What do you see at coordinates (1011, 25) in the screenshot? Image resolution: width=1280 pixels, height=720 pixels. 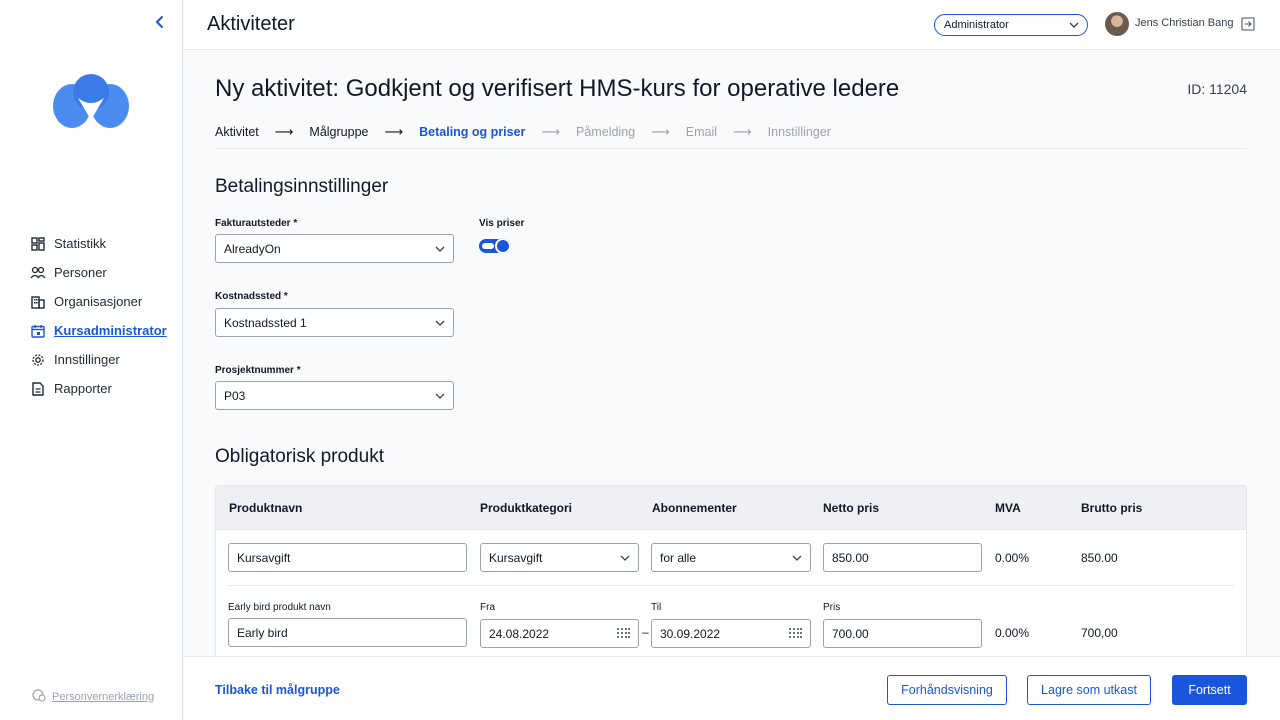 I see `role-select: Administrator` at bounding box center [1011, 25].